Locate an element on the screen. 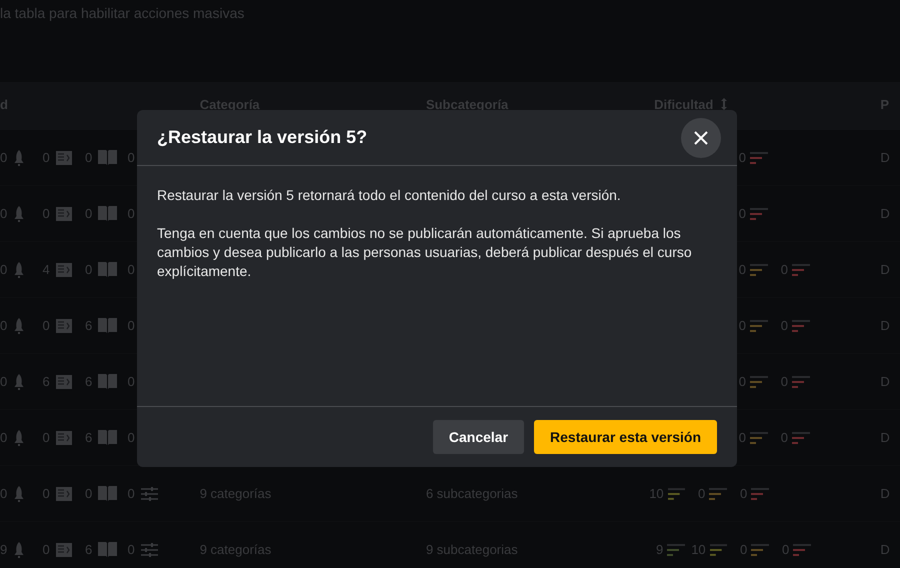 Image resolution: width=900 pixels, height=568 pixels. close-icon is located at coordinates (701, 137).